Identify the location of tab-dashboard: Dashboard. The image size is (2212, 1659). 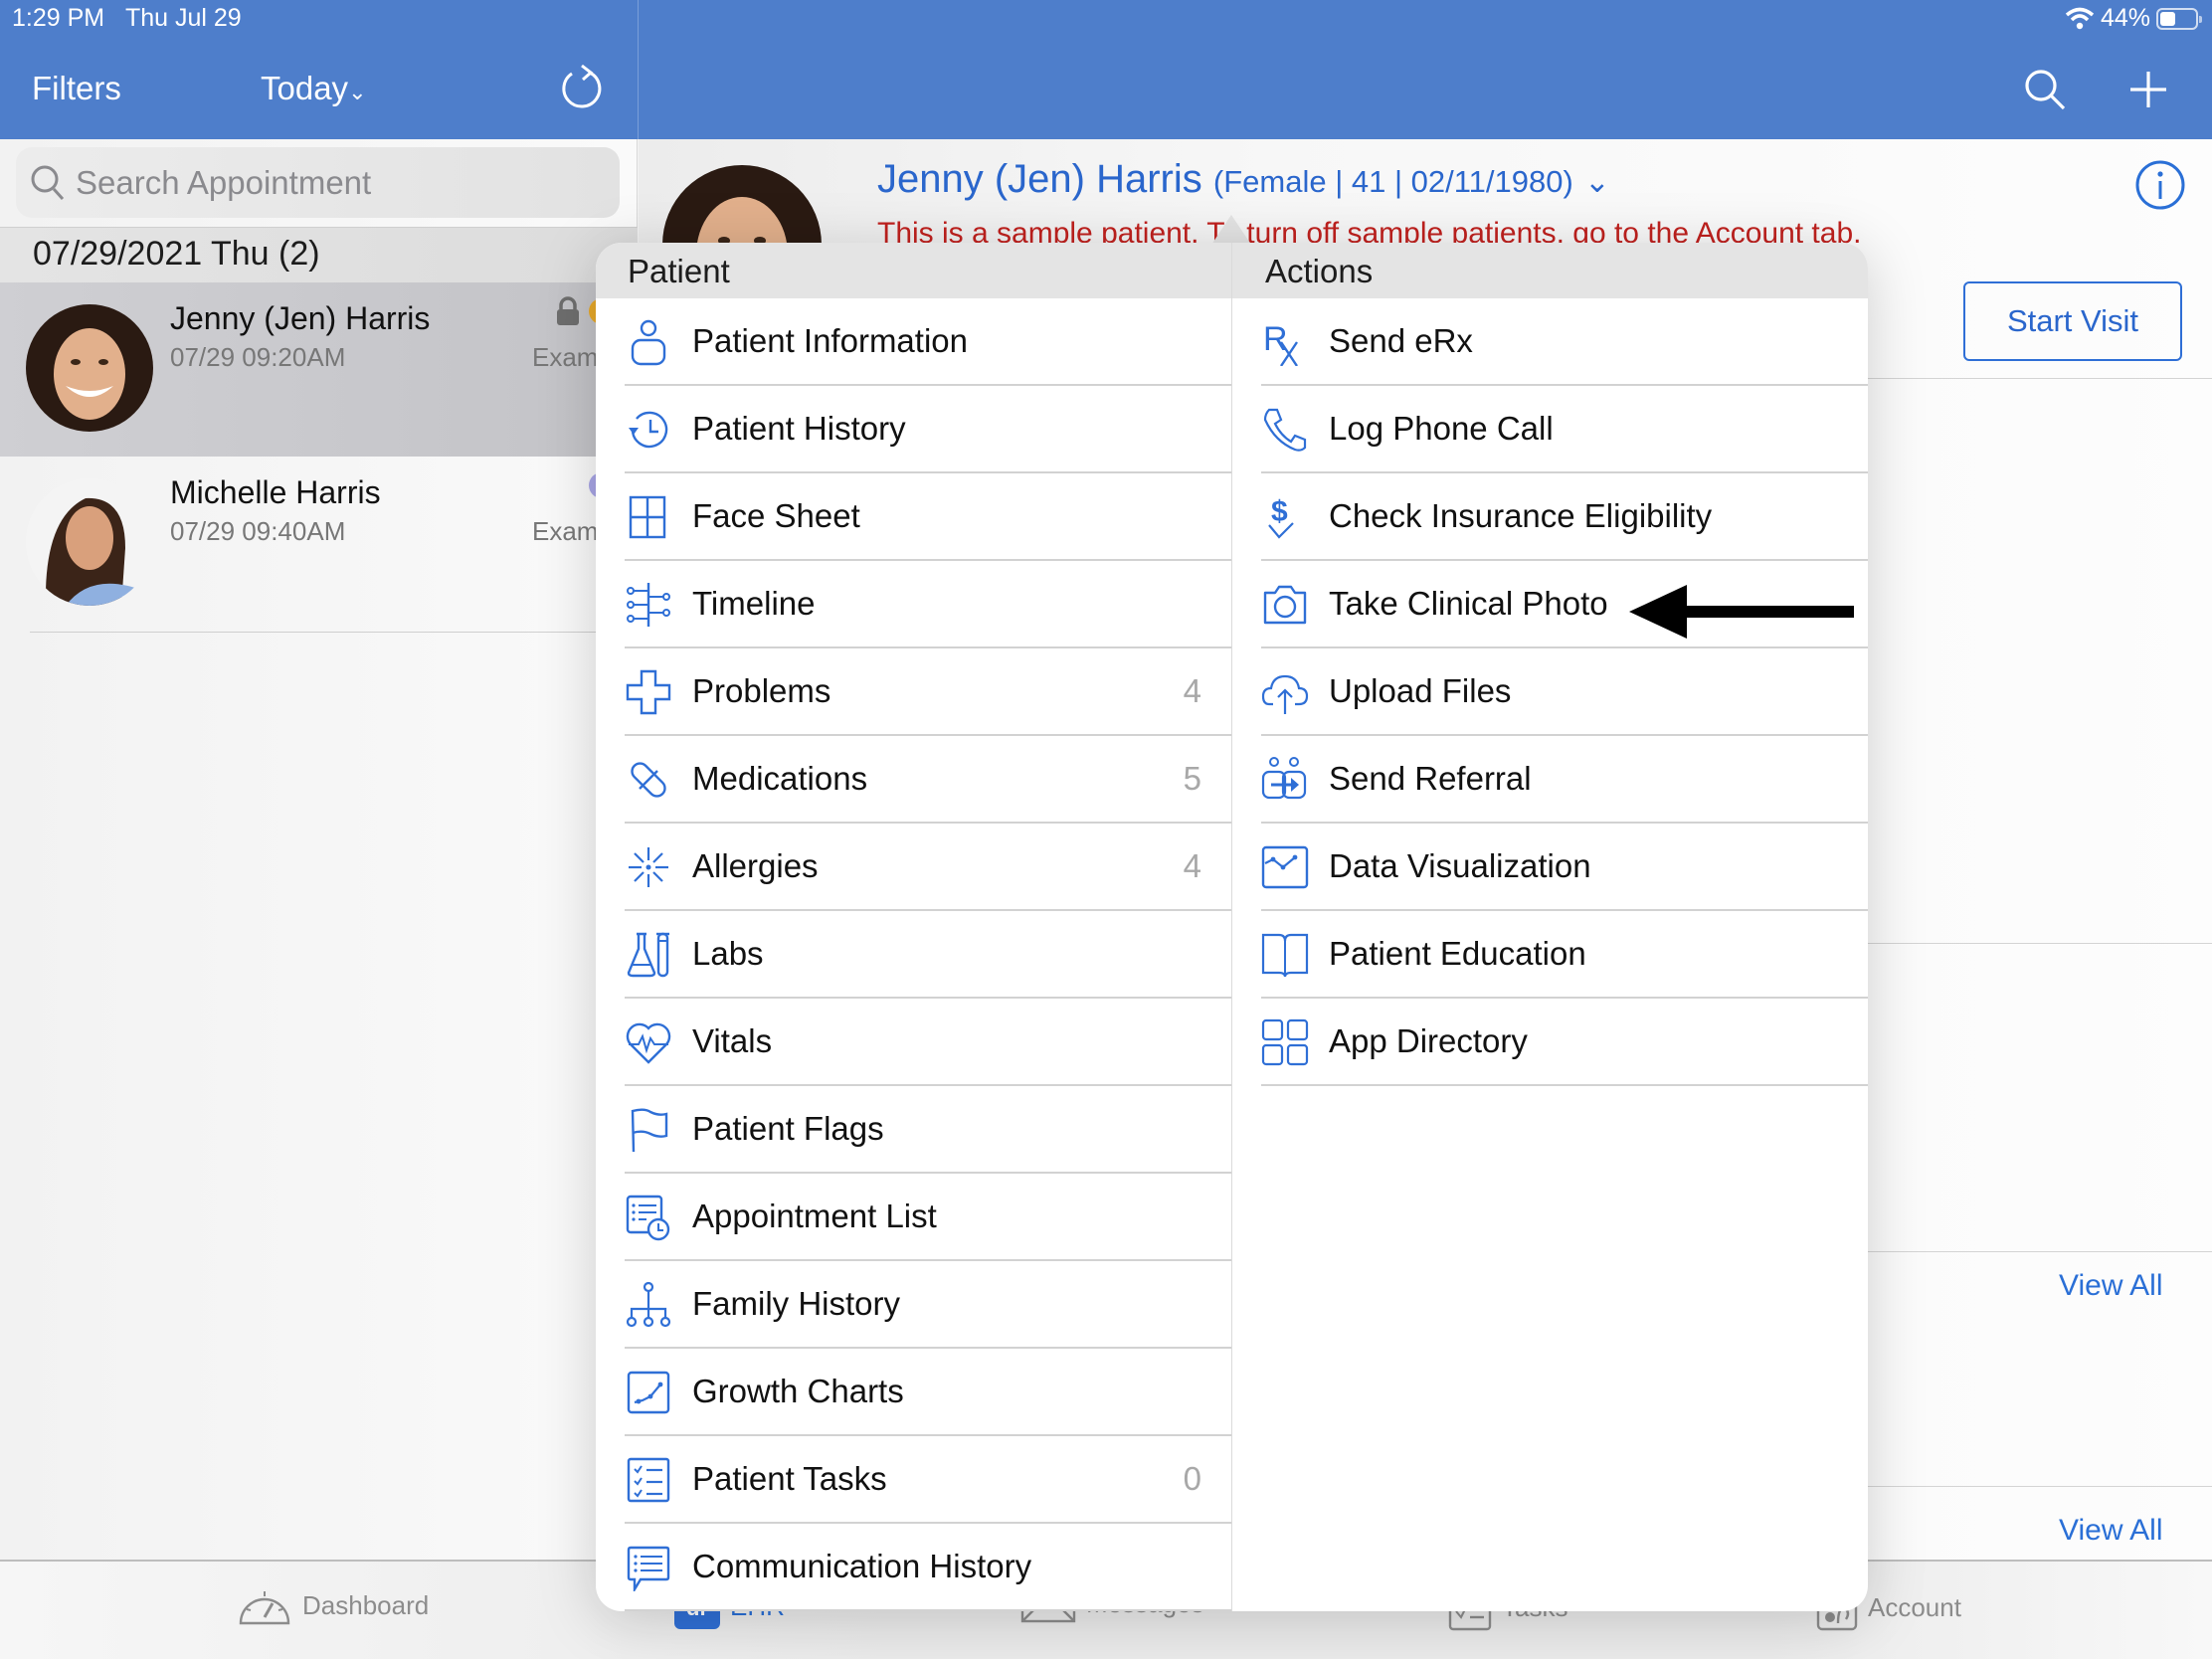
(333, 1605).